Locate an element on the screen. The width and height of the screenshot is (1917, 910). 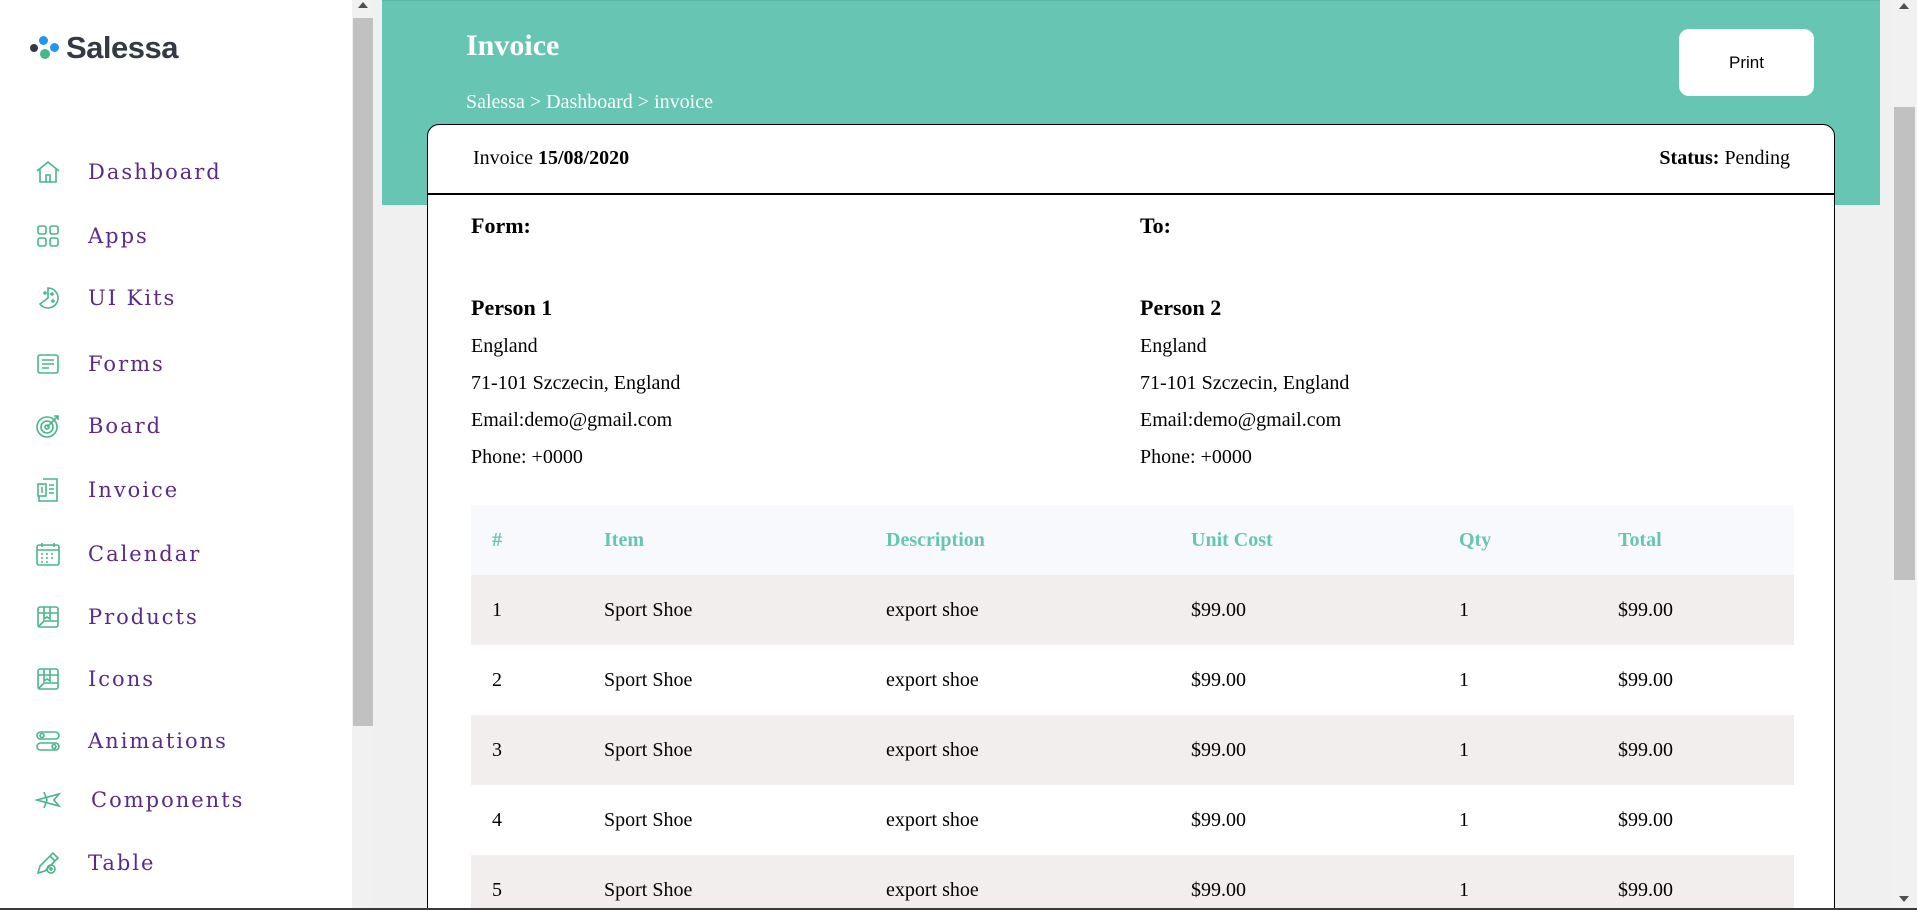
sidebar-item-components: Components is located at coordinates (139, 800).